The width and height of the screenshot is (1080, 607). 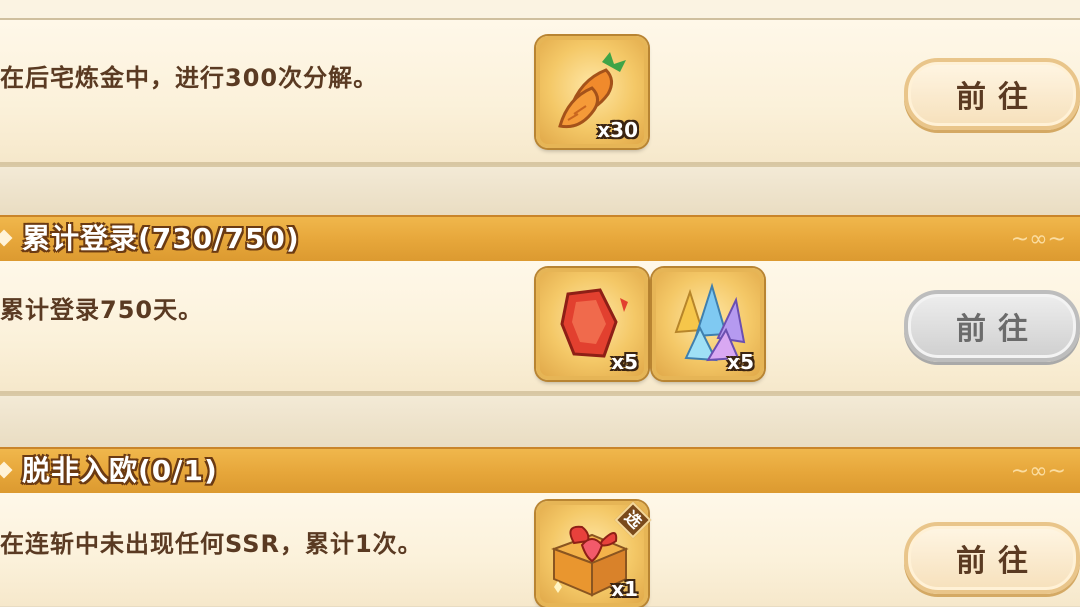 What do you see at coordinates (102, 310) in the screenshot?
I see `task-description: 累计登录750天。` at bounding box center [102, 310].